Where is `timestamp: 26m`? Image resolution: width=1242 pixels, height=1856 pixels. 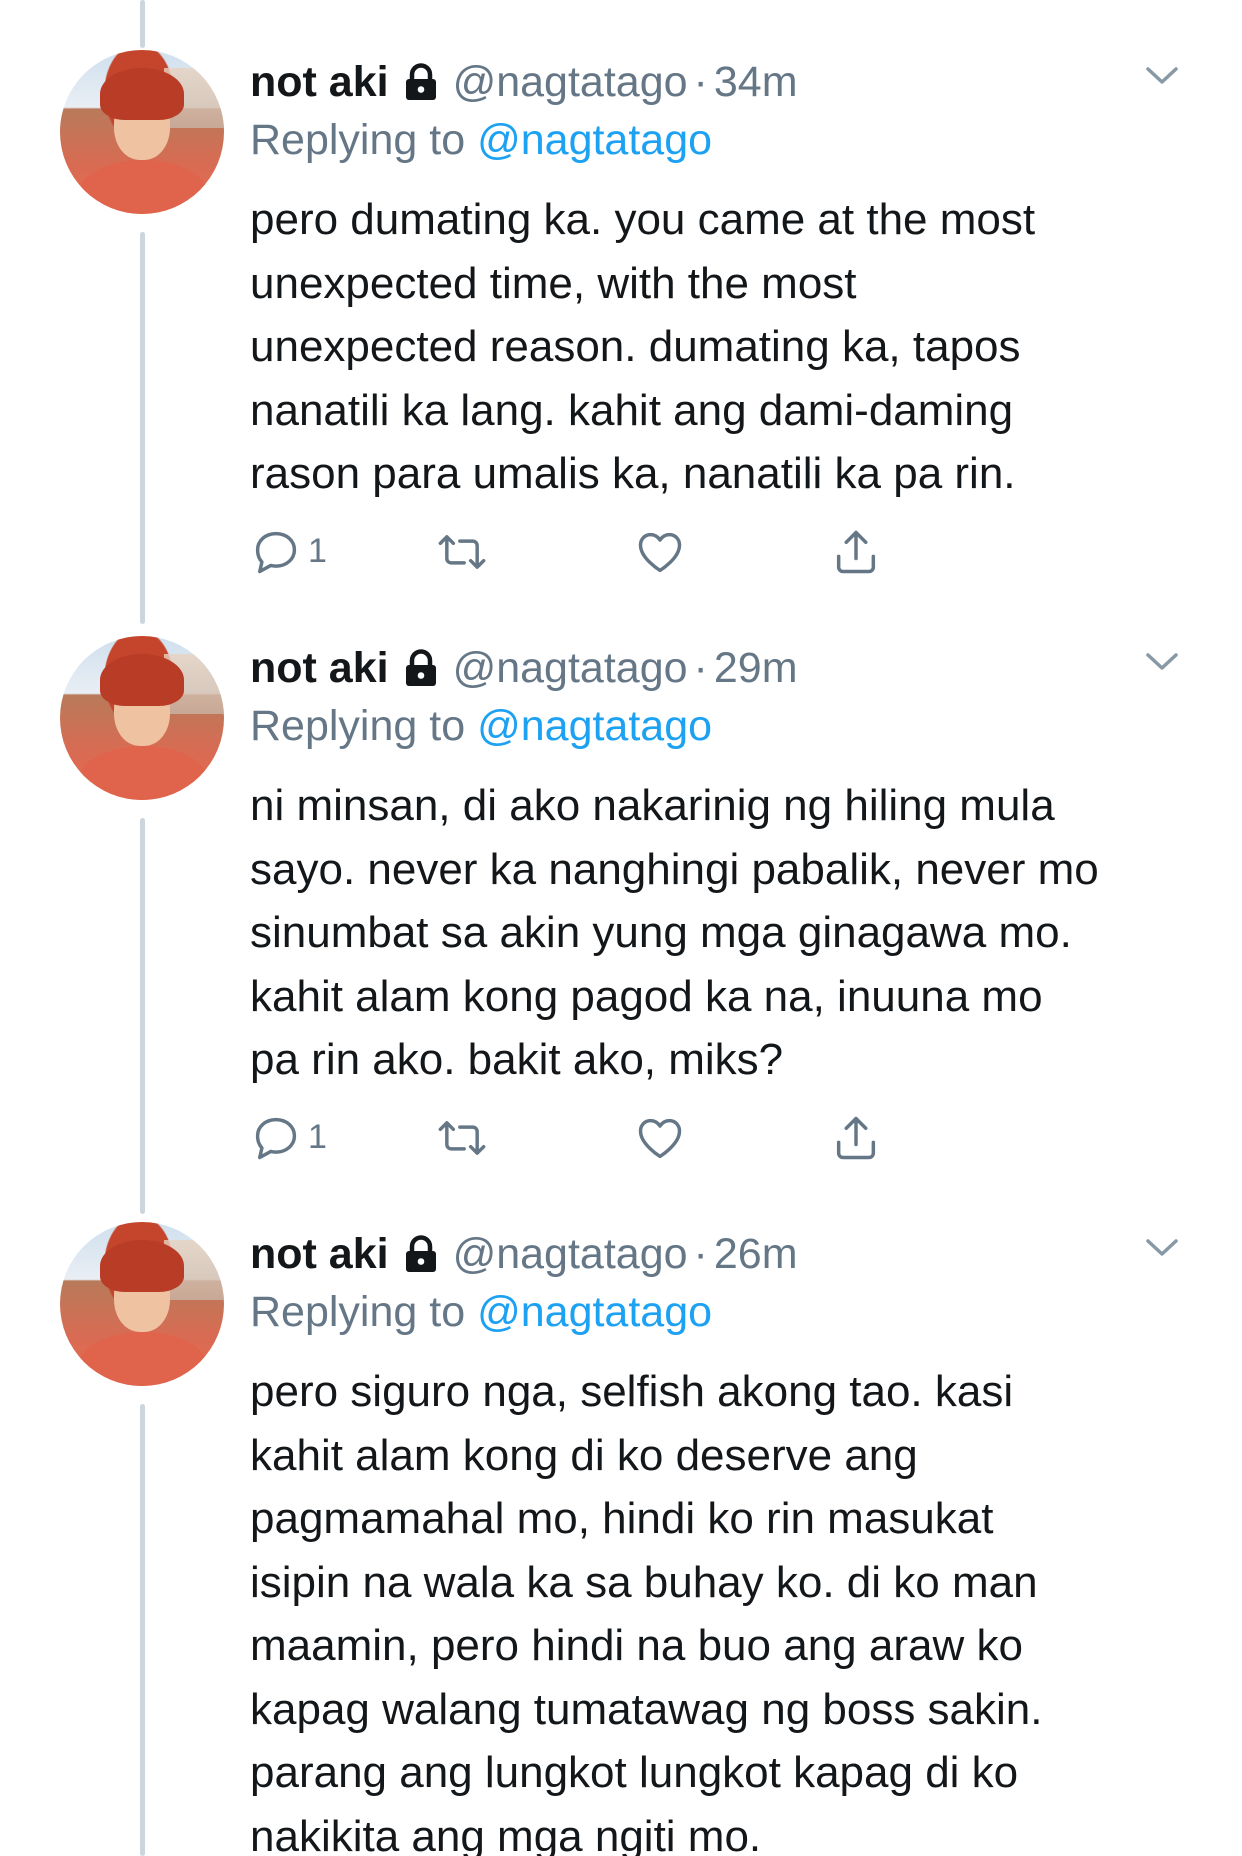
timestamp: 26m is located at coordinates (756, 1254).